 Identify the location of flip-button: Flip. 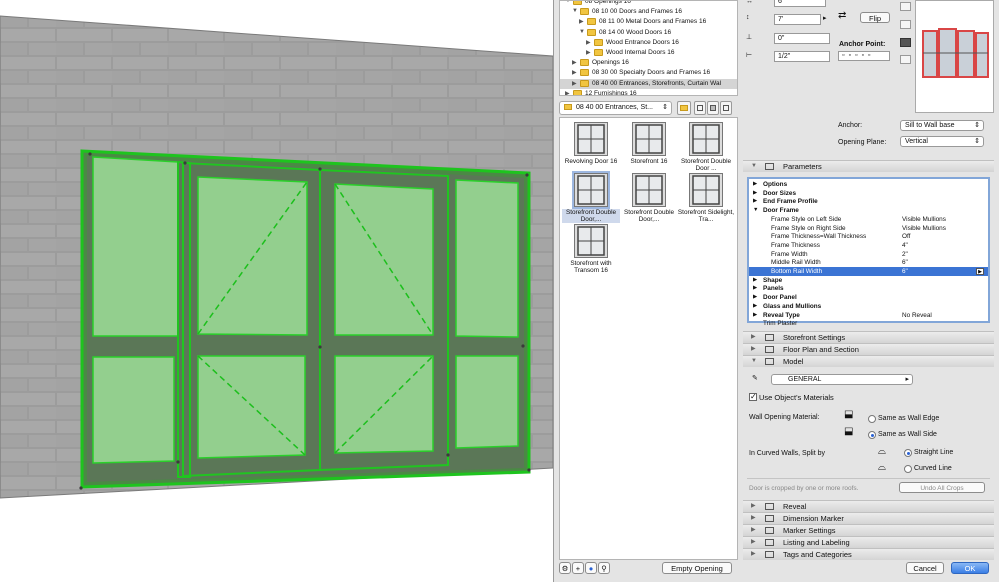
(875, 17).